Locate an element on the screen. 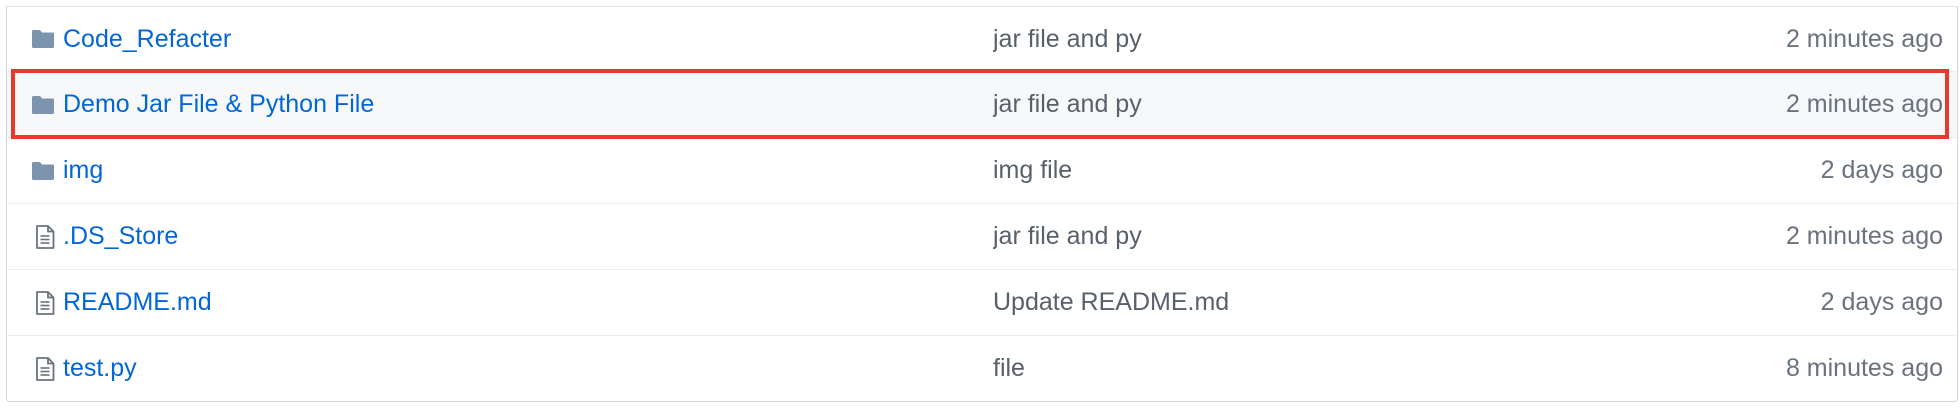  commit-age: 8 minutes ago is located at coordinates (1864, 368).